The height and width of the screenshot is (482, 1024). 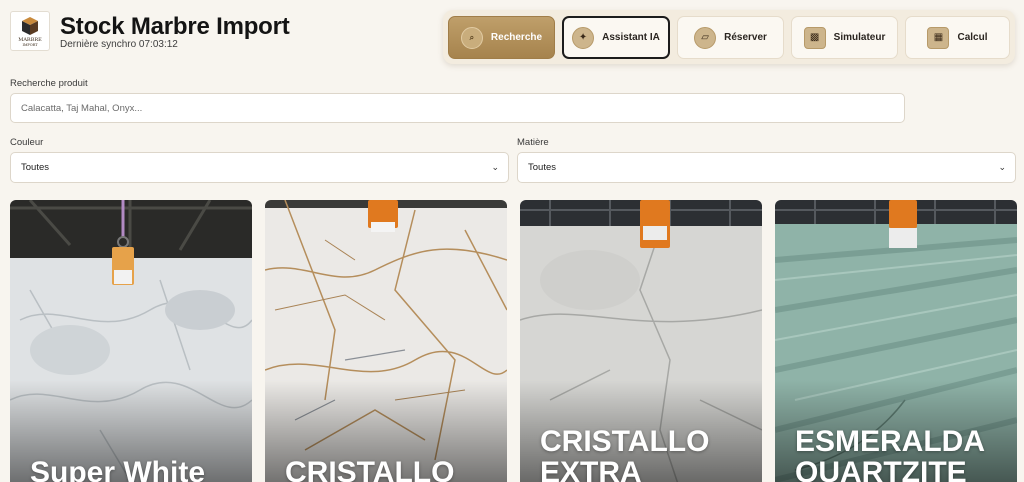 What do you see at coordinates (631, 37) in the screenshot?
I see `ai-assistant-label: Assistant IA` at bounding box center [631, 37].